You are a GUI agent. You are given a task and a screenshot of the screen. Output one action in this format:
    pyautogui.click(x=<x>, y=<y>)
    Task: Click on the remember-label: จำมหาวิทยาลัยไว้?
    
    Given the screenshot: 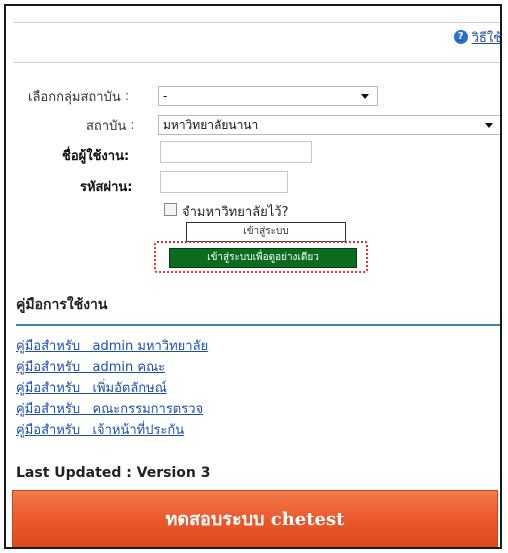 What is the action you would take?
    pyautogui.click(x=235, y=212)
    